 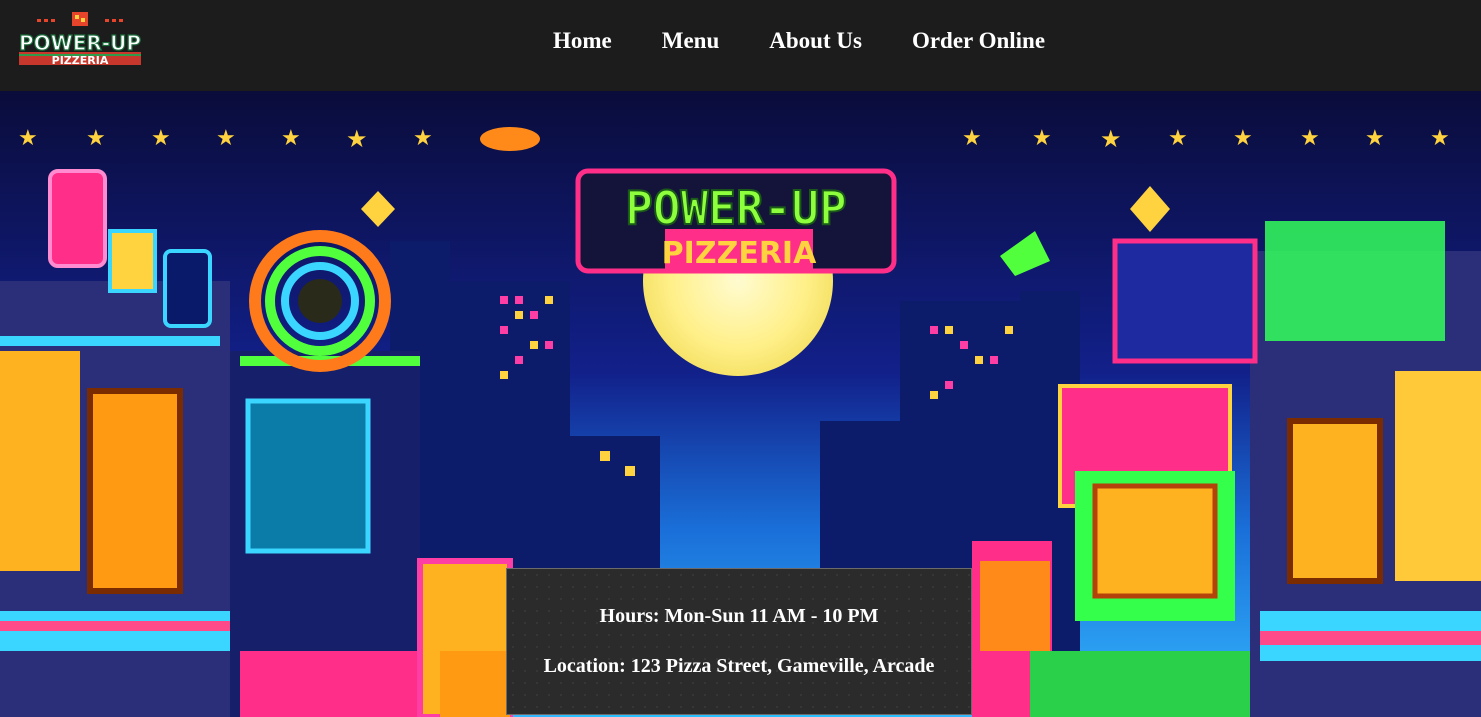 What do you see at coordinates (691, 41) in the screenshot?
I see `nav-menu: Menu` at bounding box center [691, 41].